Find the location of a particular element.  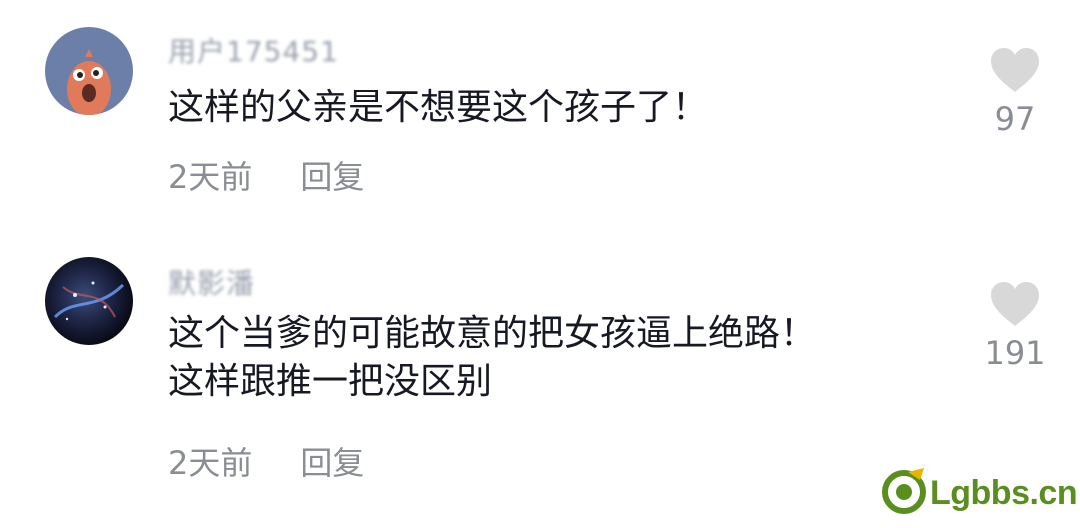

like-button: 191 is located at coordinates (1015, 326).